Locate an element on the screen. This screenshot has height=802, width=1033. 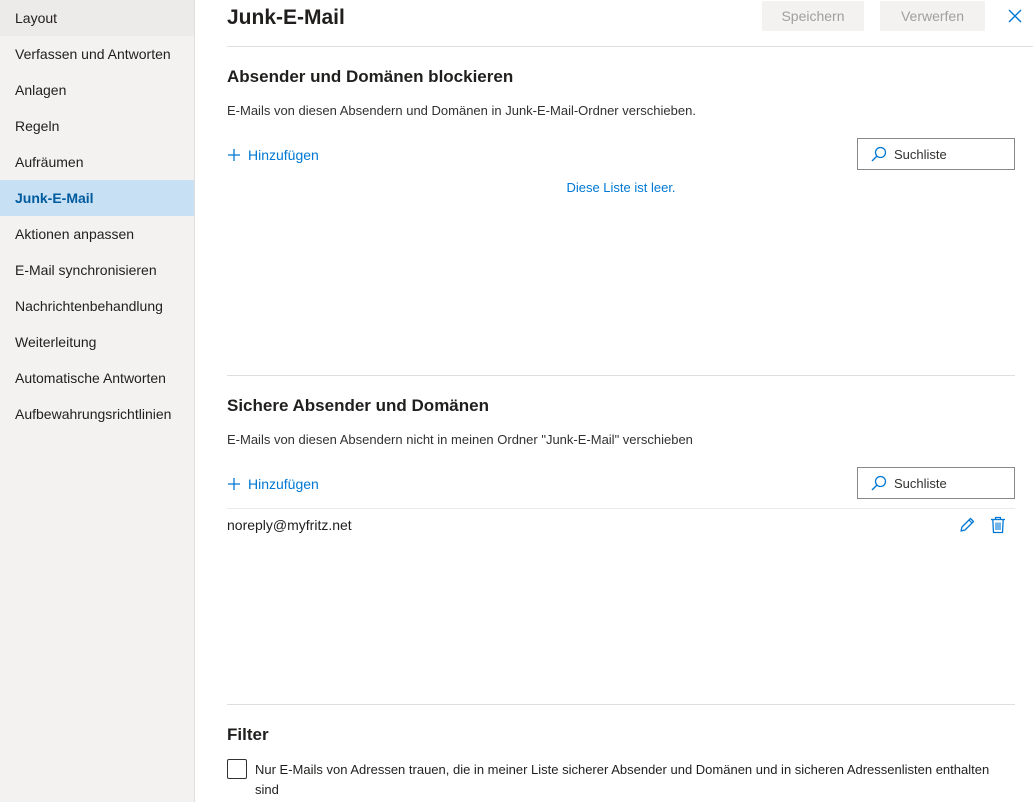
sidebar-item-sweep: Aufräumen is located at coordinates (97, 162).